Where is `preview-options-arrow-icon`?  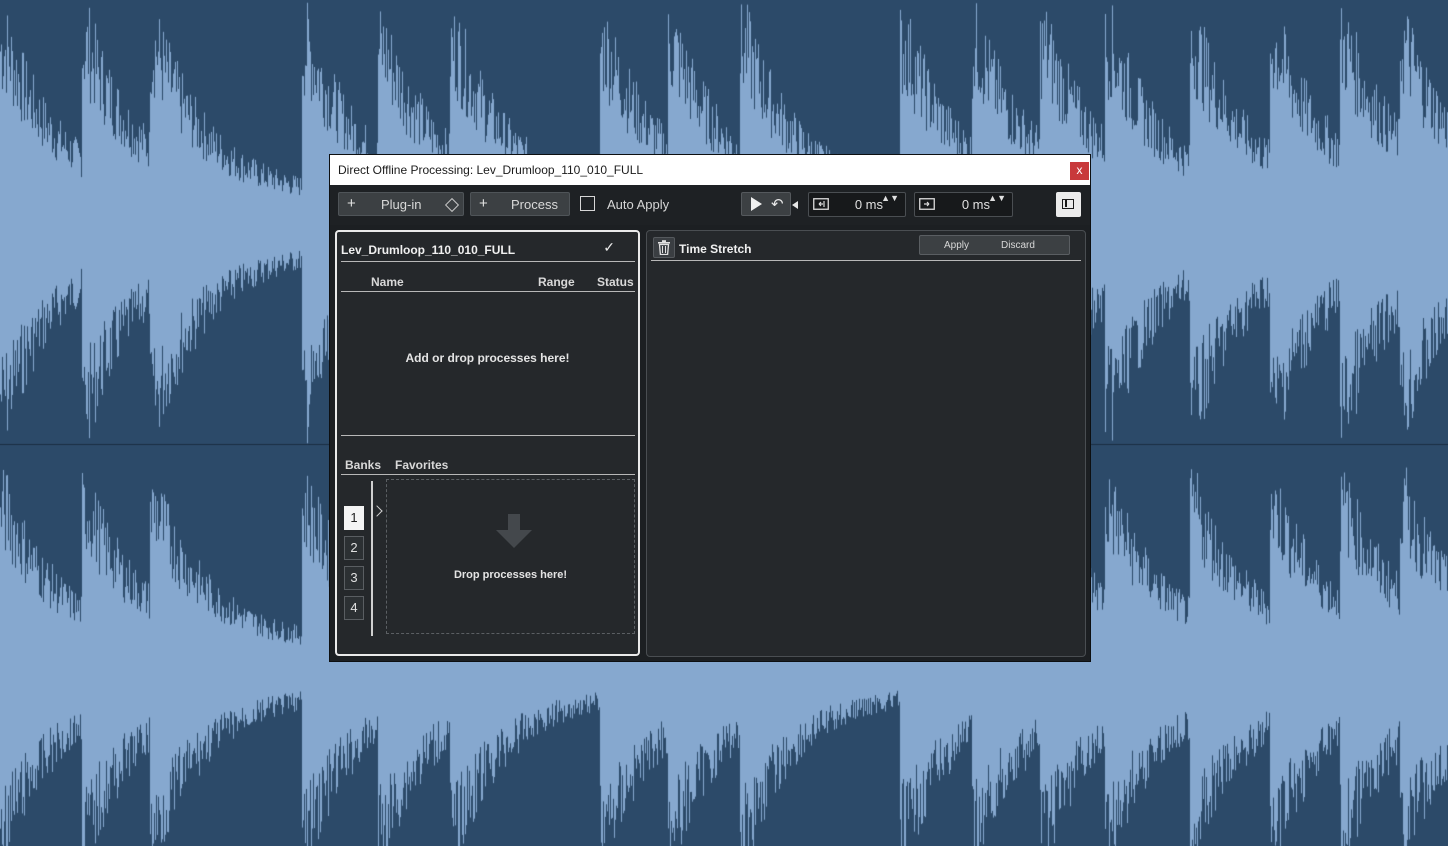 preview-options-arrow-icon is located at coordinates (795, 205).